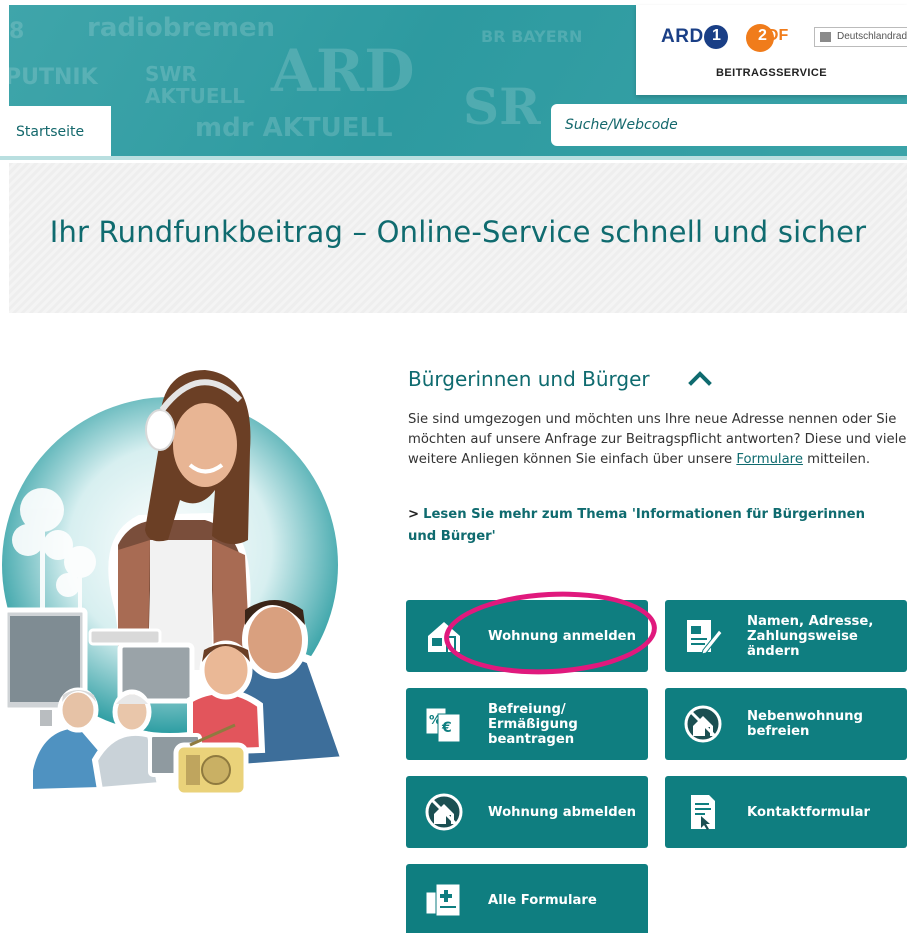 The width and height of the screenshot is (907, 933). Describe the element at coordinates (809, 812) in the screenshot. I see `tile-label: Kontaktformular` at that location.